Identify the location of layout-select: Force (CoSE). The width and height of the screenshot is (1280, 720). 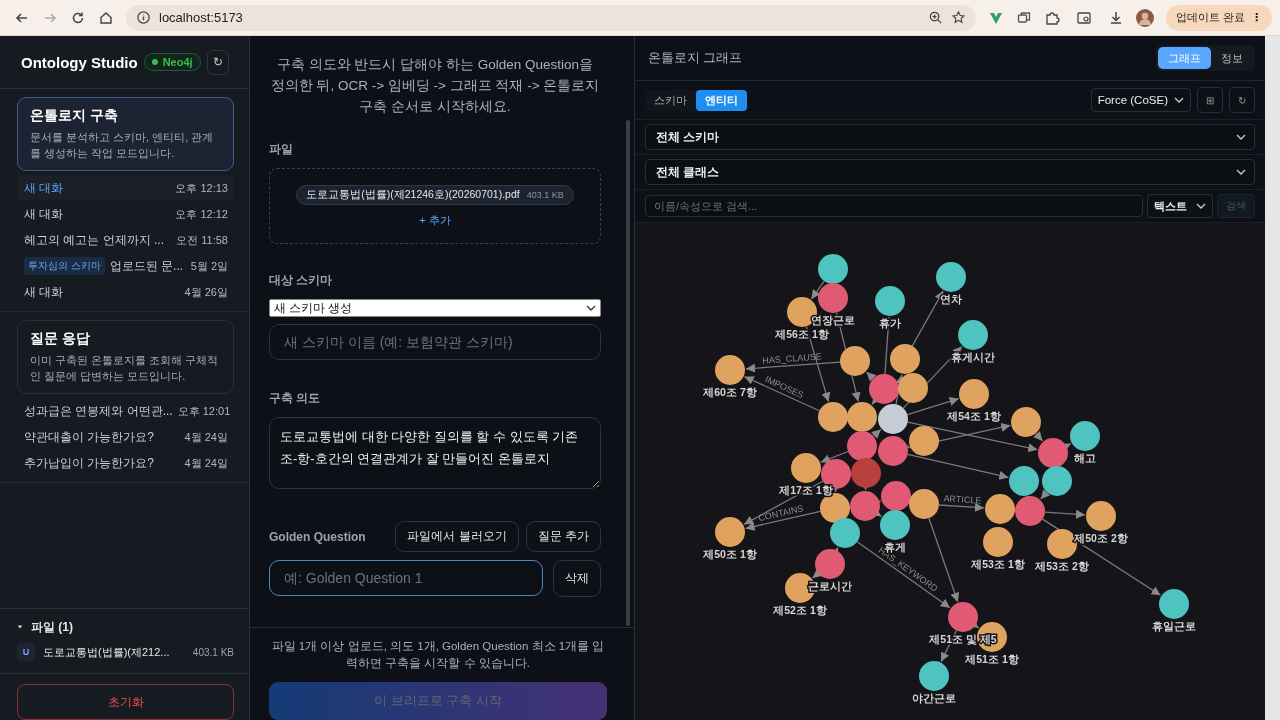
(1140, 100).